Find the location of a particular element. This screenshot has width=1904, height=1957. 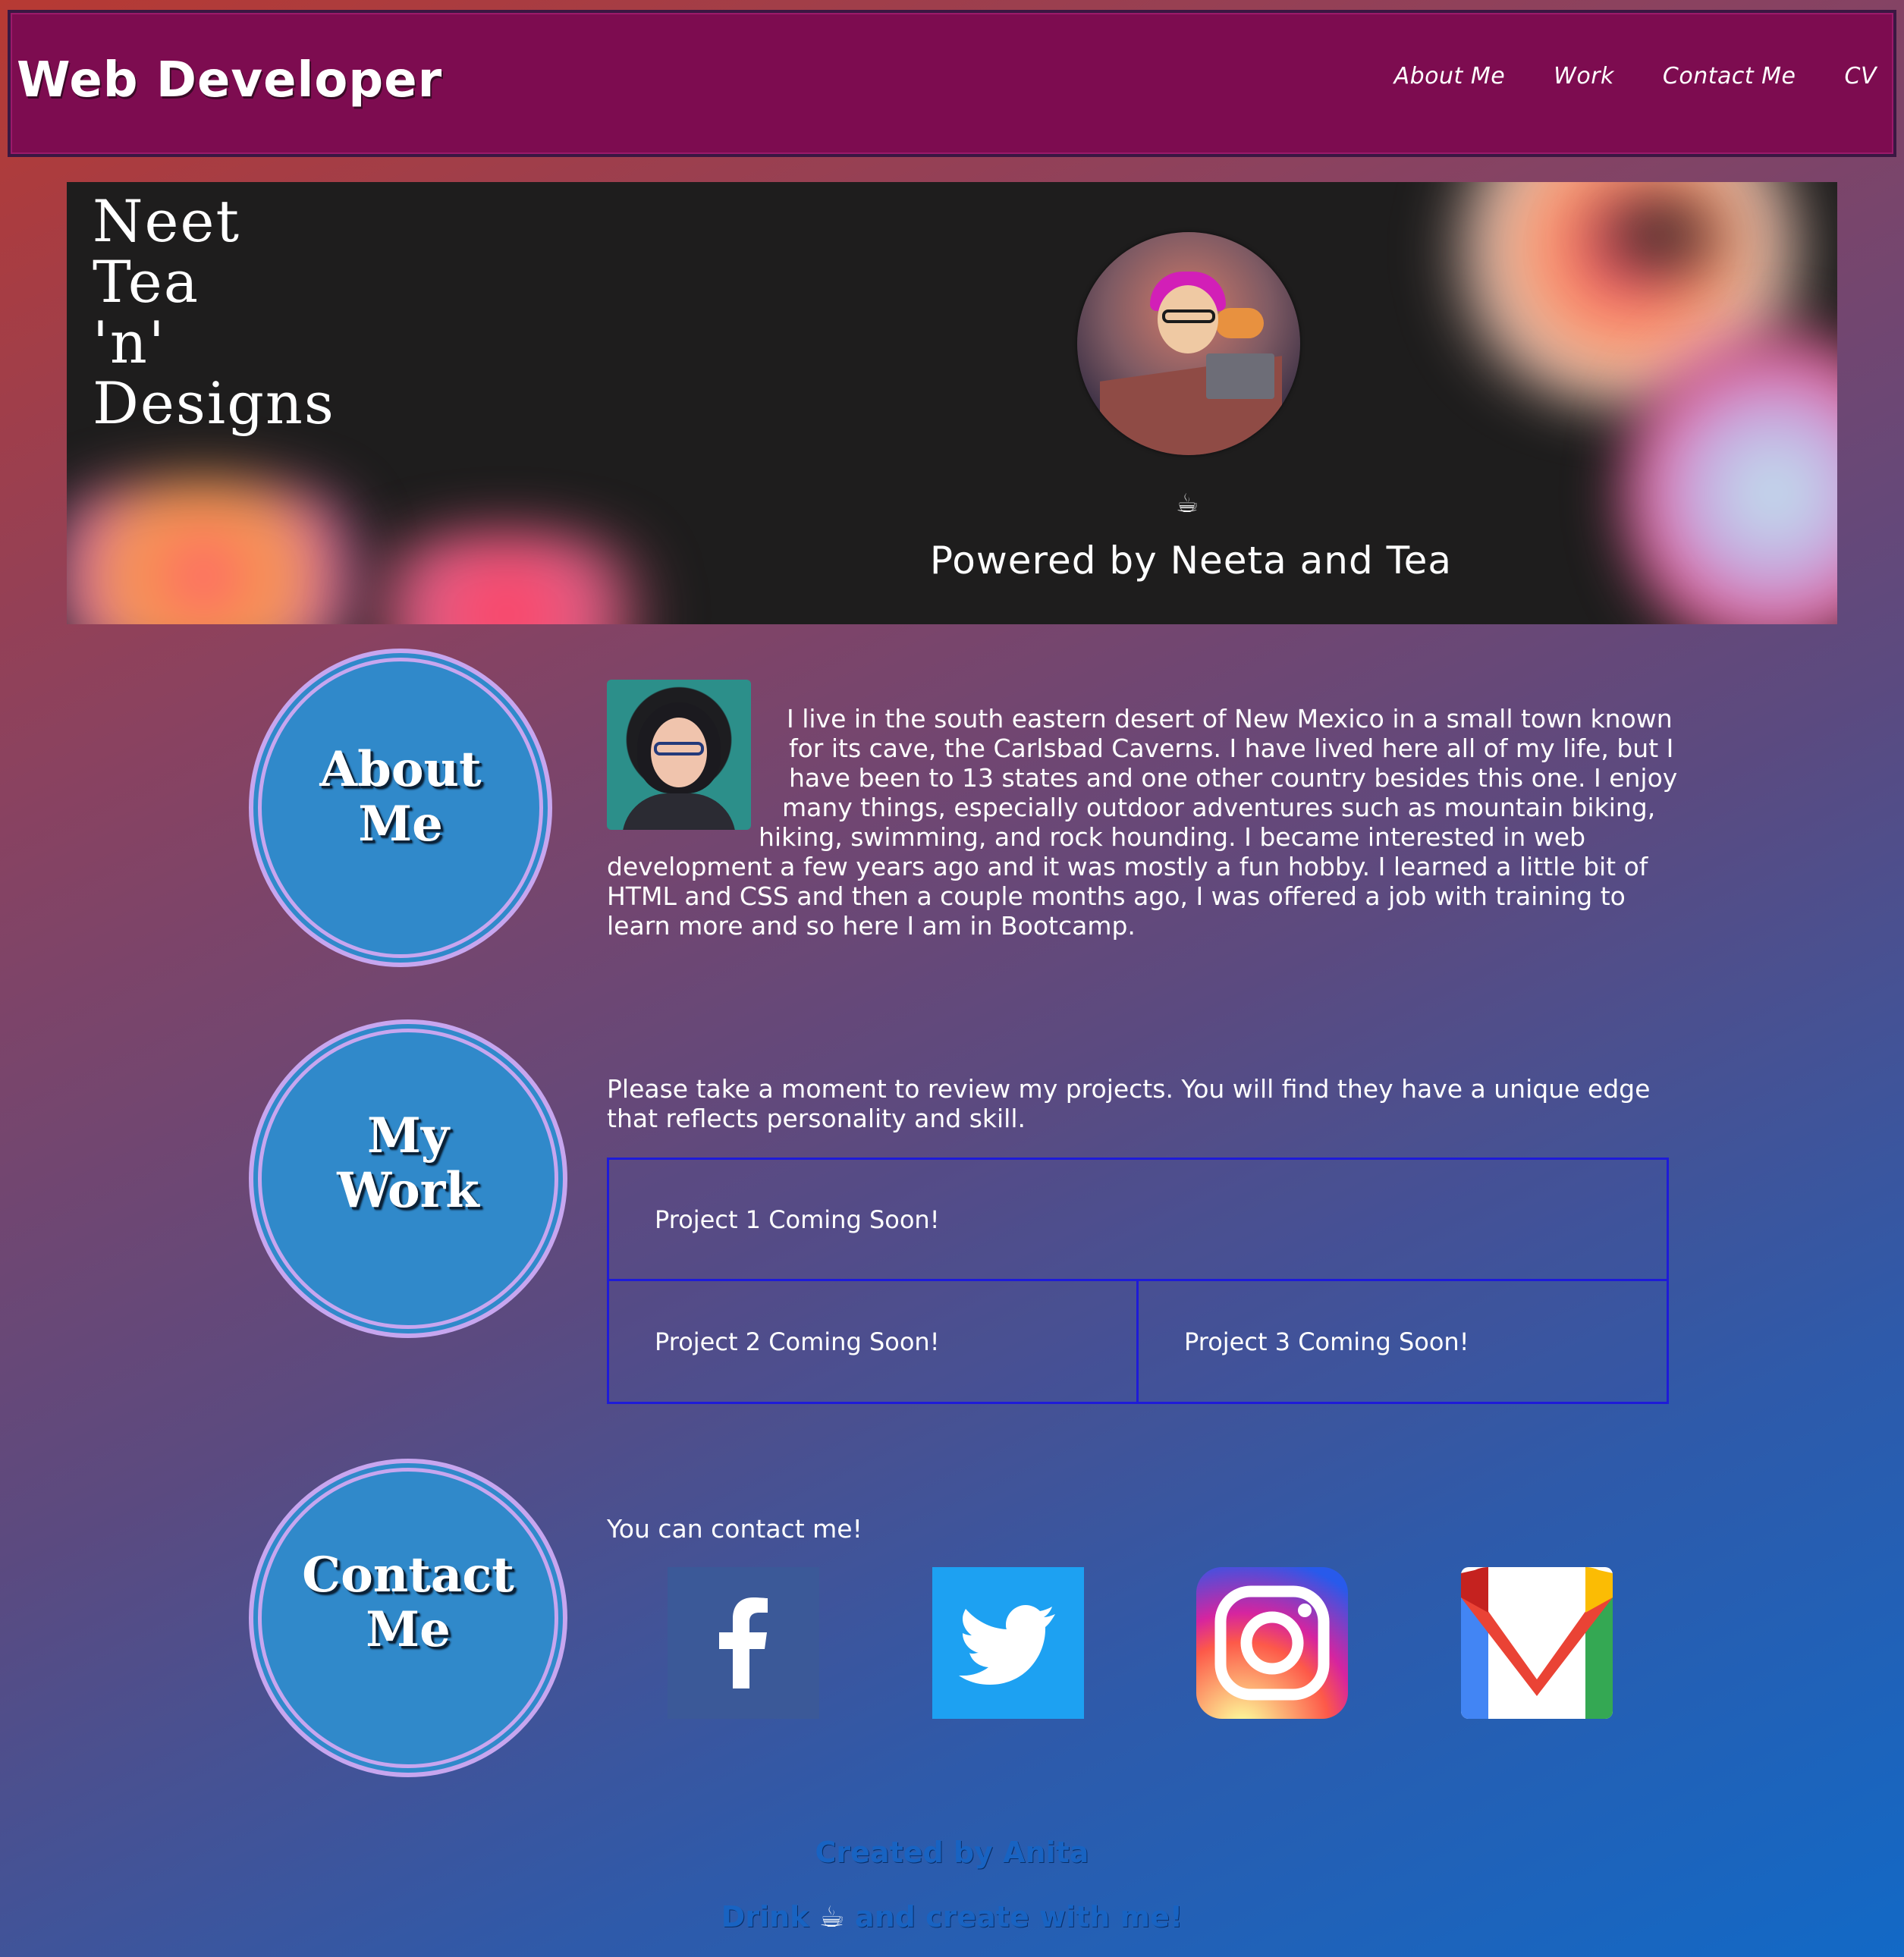

hero-logo-text: Neet Tea 'n' Designs is located at coordinates (245, 312).